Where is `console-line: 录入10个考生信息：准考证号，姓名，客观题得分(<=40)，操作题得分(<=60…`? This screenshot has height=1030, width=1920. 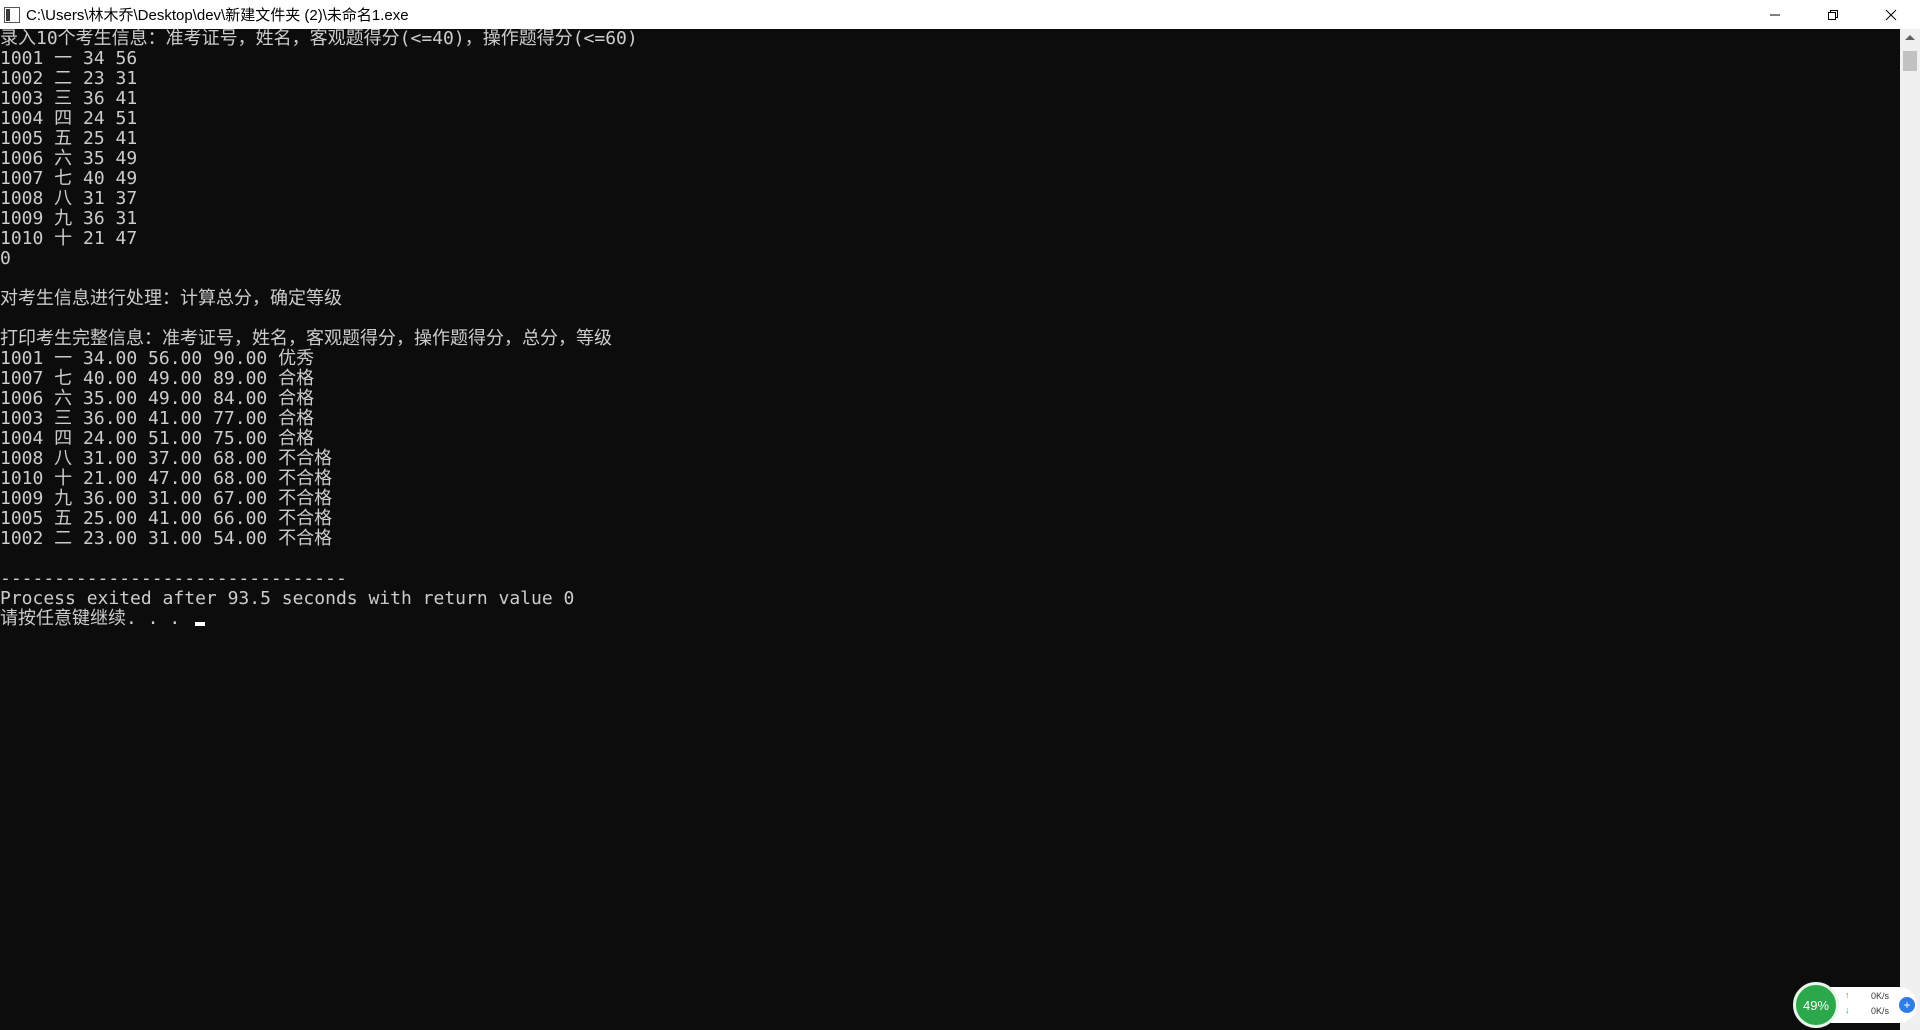 console-line: 录入10个考生信息：准考证号，姓名，客观题得分(<=40)，操作题得分(<=60… is located at coordinates (319, 39).